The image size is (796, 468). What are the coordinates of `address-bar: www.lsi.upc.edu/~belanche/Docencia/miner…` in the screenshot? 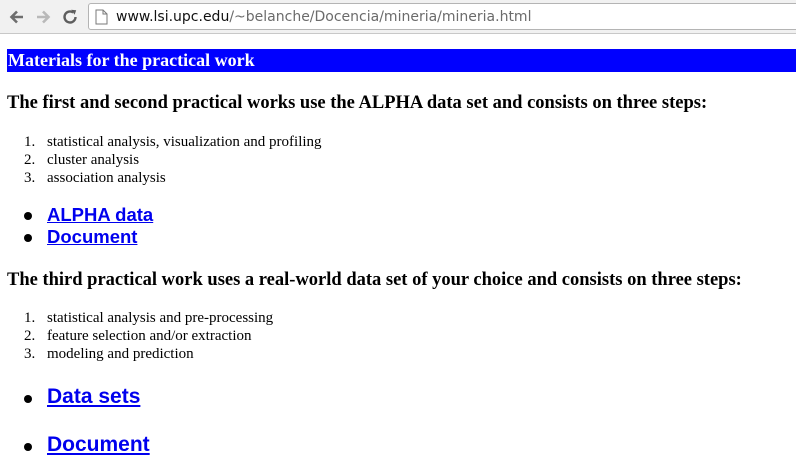 It's located at (442, 16).